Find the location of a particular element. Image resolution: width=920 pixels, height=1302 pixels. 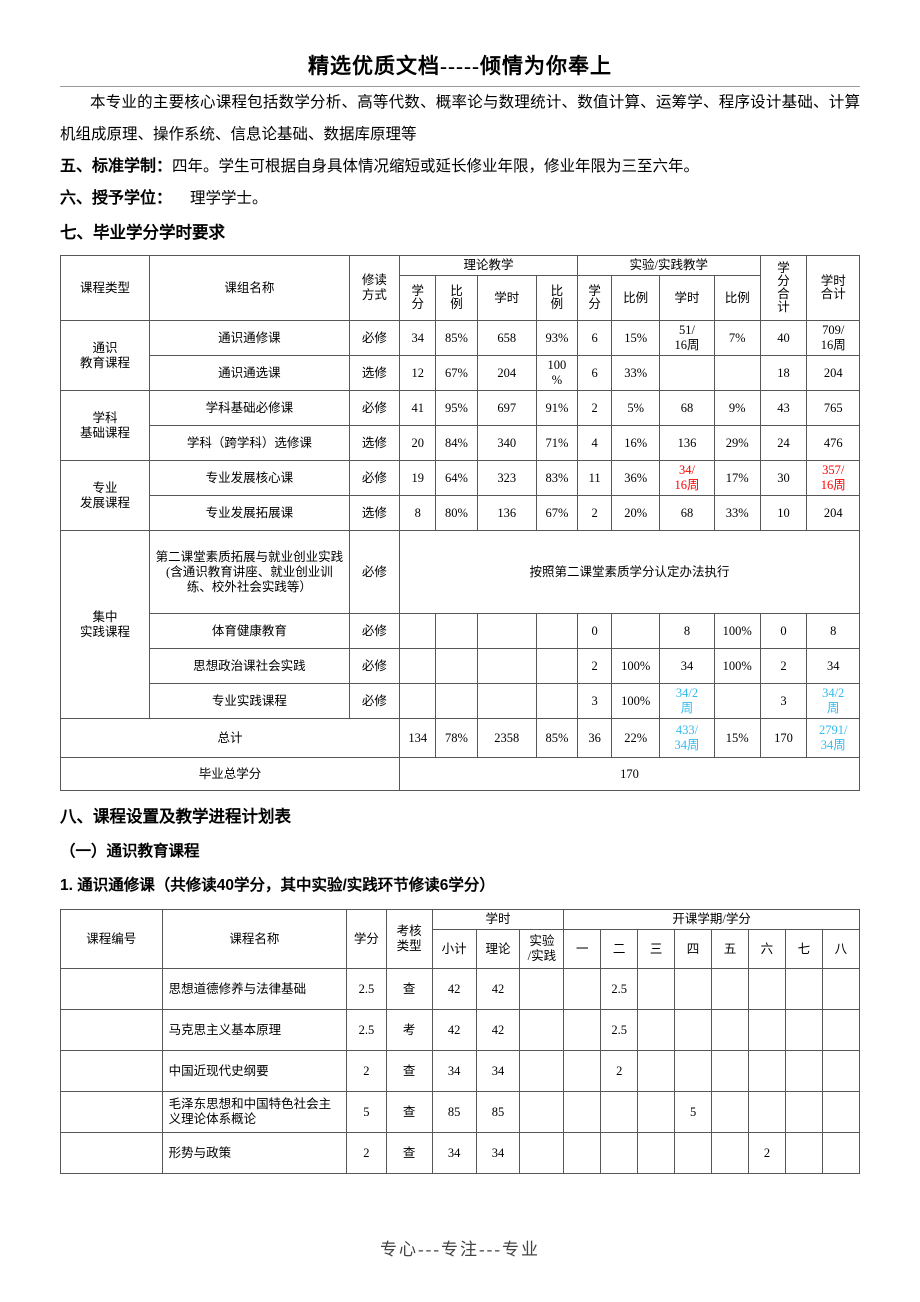

cell-theory-hours: 658 is located at coordinates (506, 338).